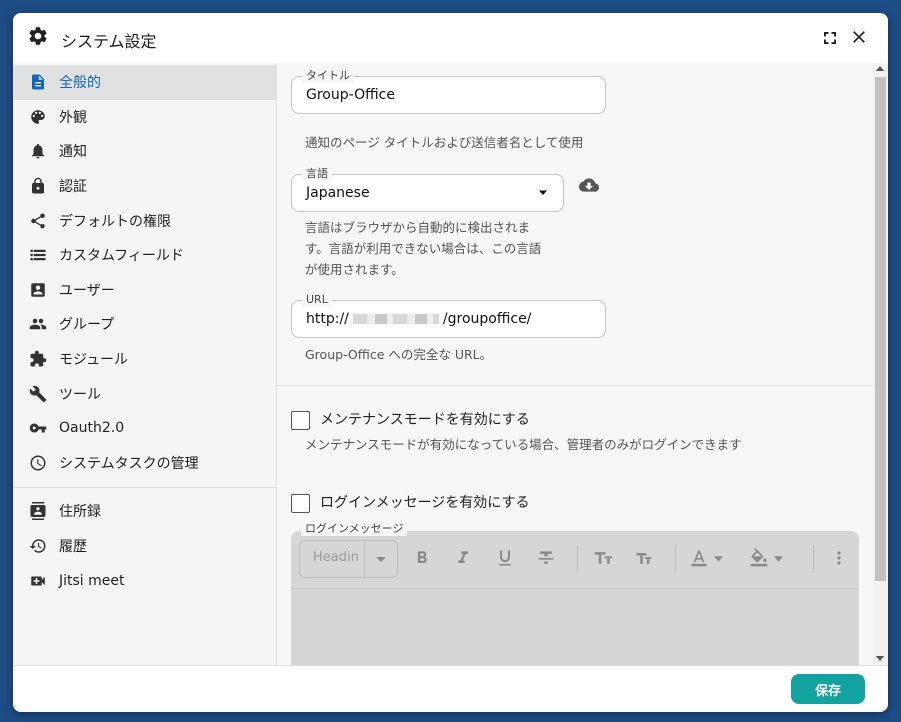 This screenshot has height=722, width=901. What do you see at coordinates (427, 189) in the screenshot?
I see `language-select: 言語 Japanese` at bounding box center [427, 189].